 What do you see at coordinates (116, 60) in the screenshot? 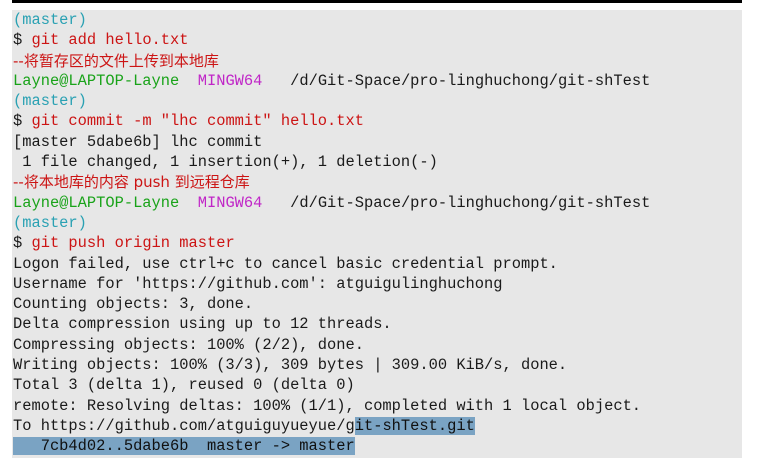
I see `comment-text: --将暂存区的文件上传到本地库` at bounding box center [116, 60].